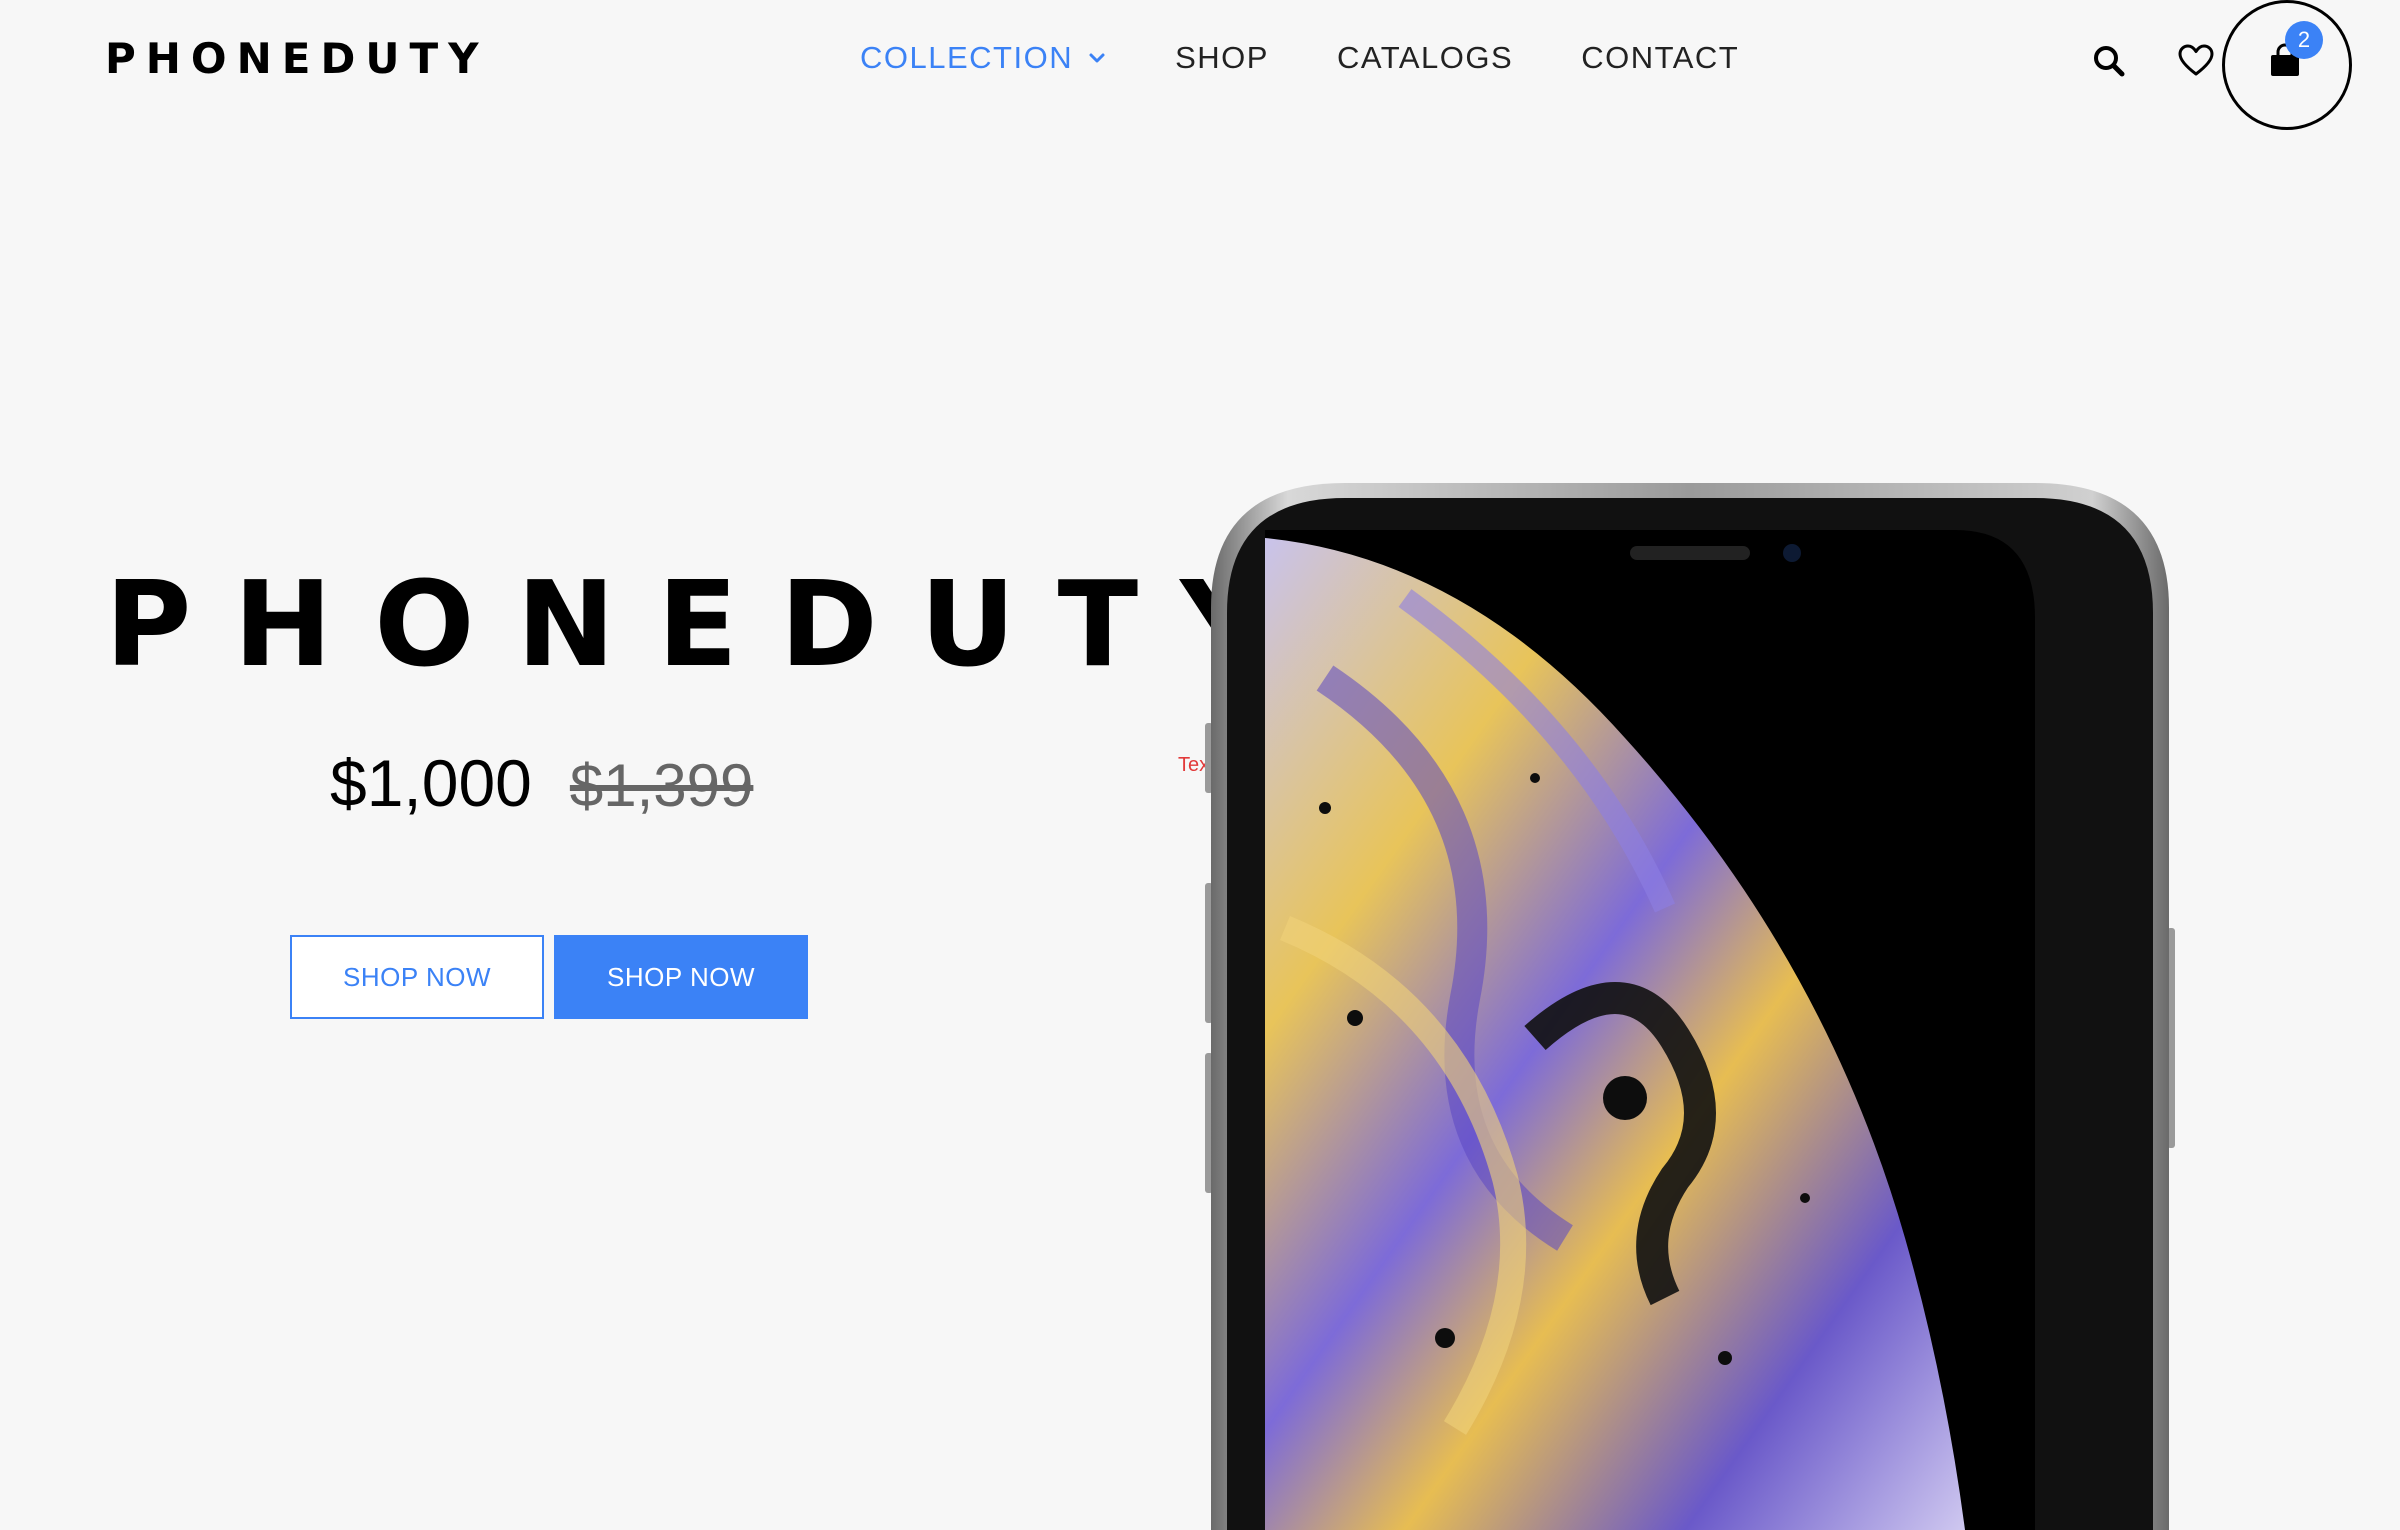  I want to click on price-row: $1,000 $1,399, so click(541, 783).